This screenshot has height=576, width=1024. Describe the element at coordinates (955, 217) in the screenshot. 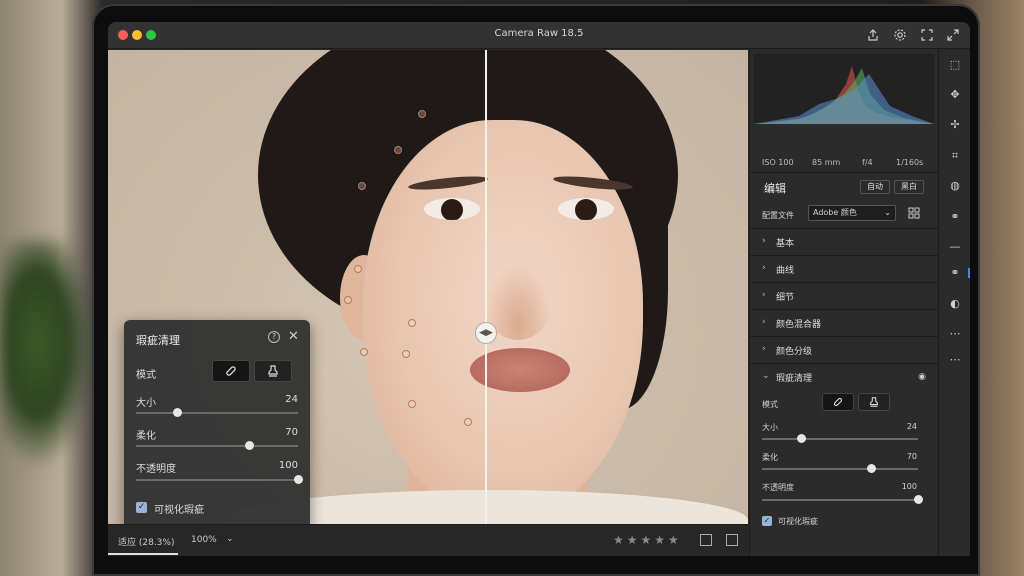

I see `heal-icon: ⚭` at that location.